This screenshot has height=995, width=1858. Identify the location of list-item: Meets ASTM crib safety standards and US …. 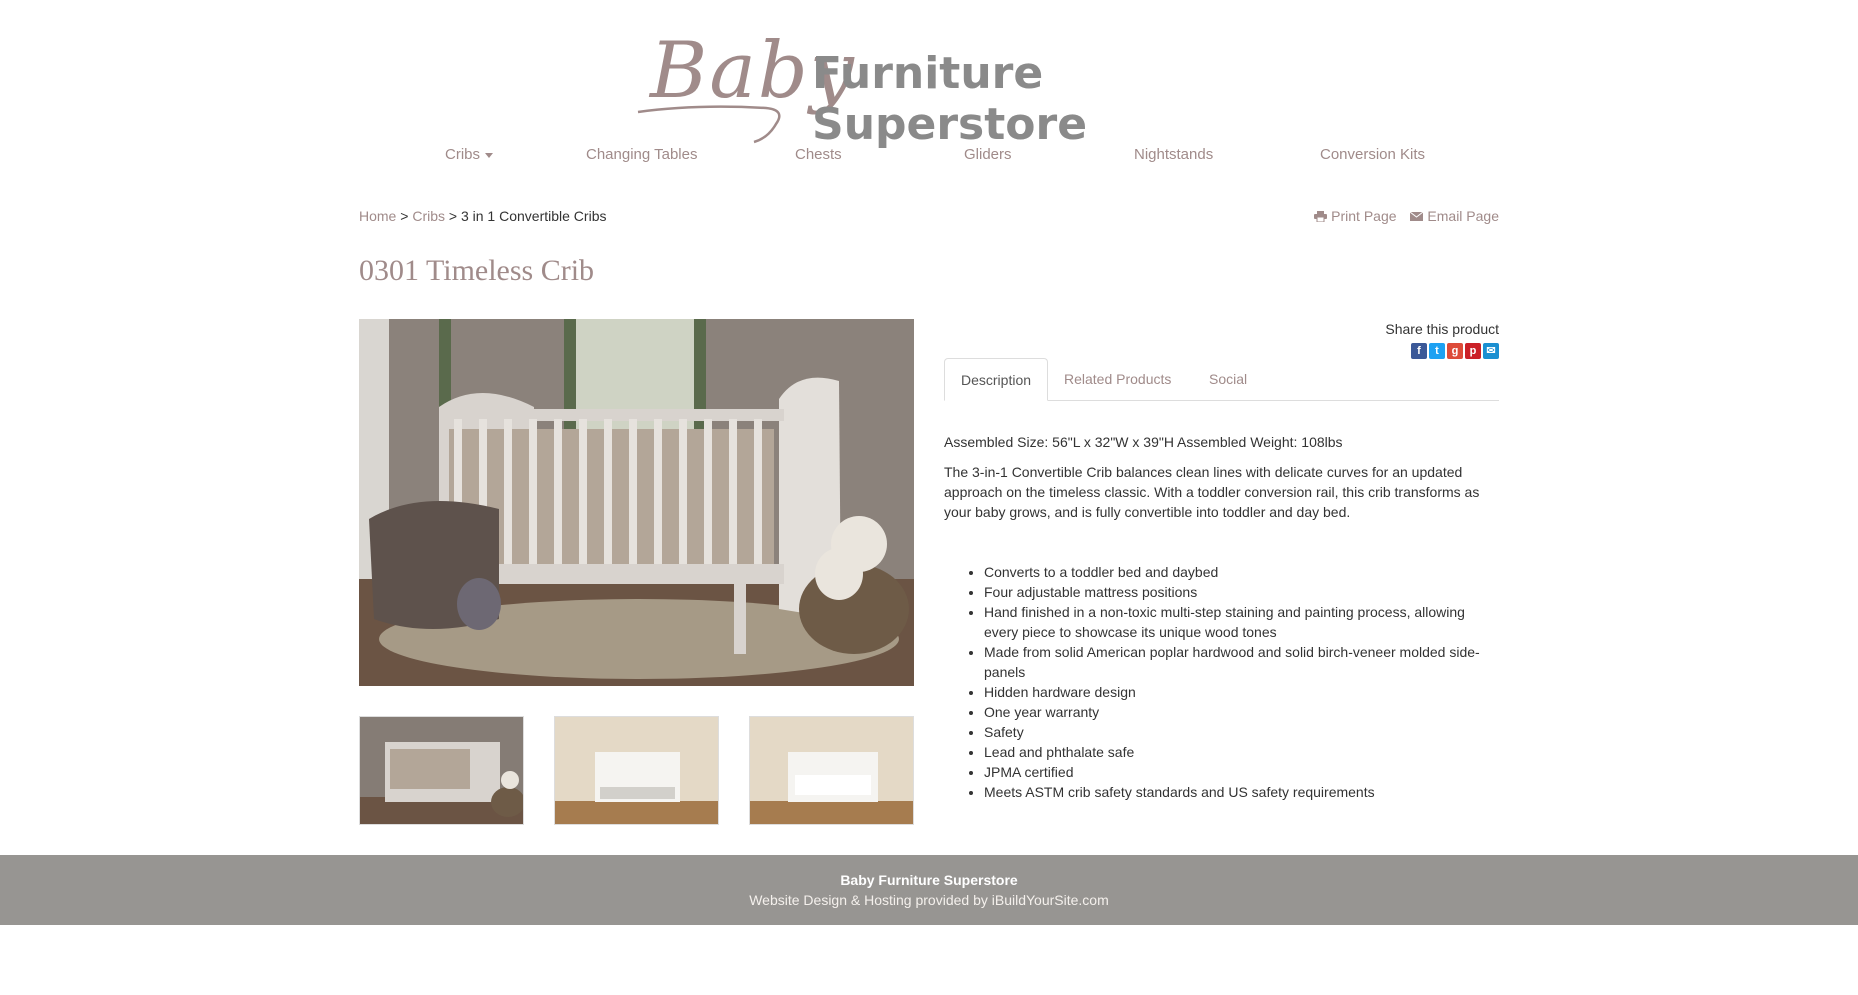
(1241, 792).